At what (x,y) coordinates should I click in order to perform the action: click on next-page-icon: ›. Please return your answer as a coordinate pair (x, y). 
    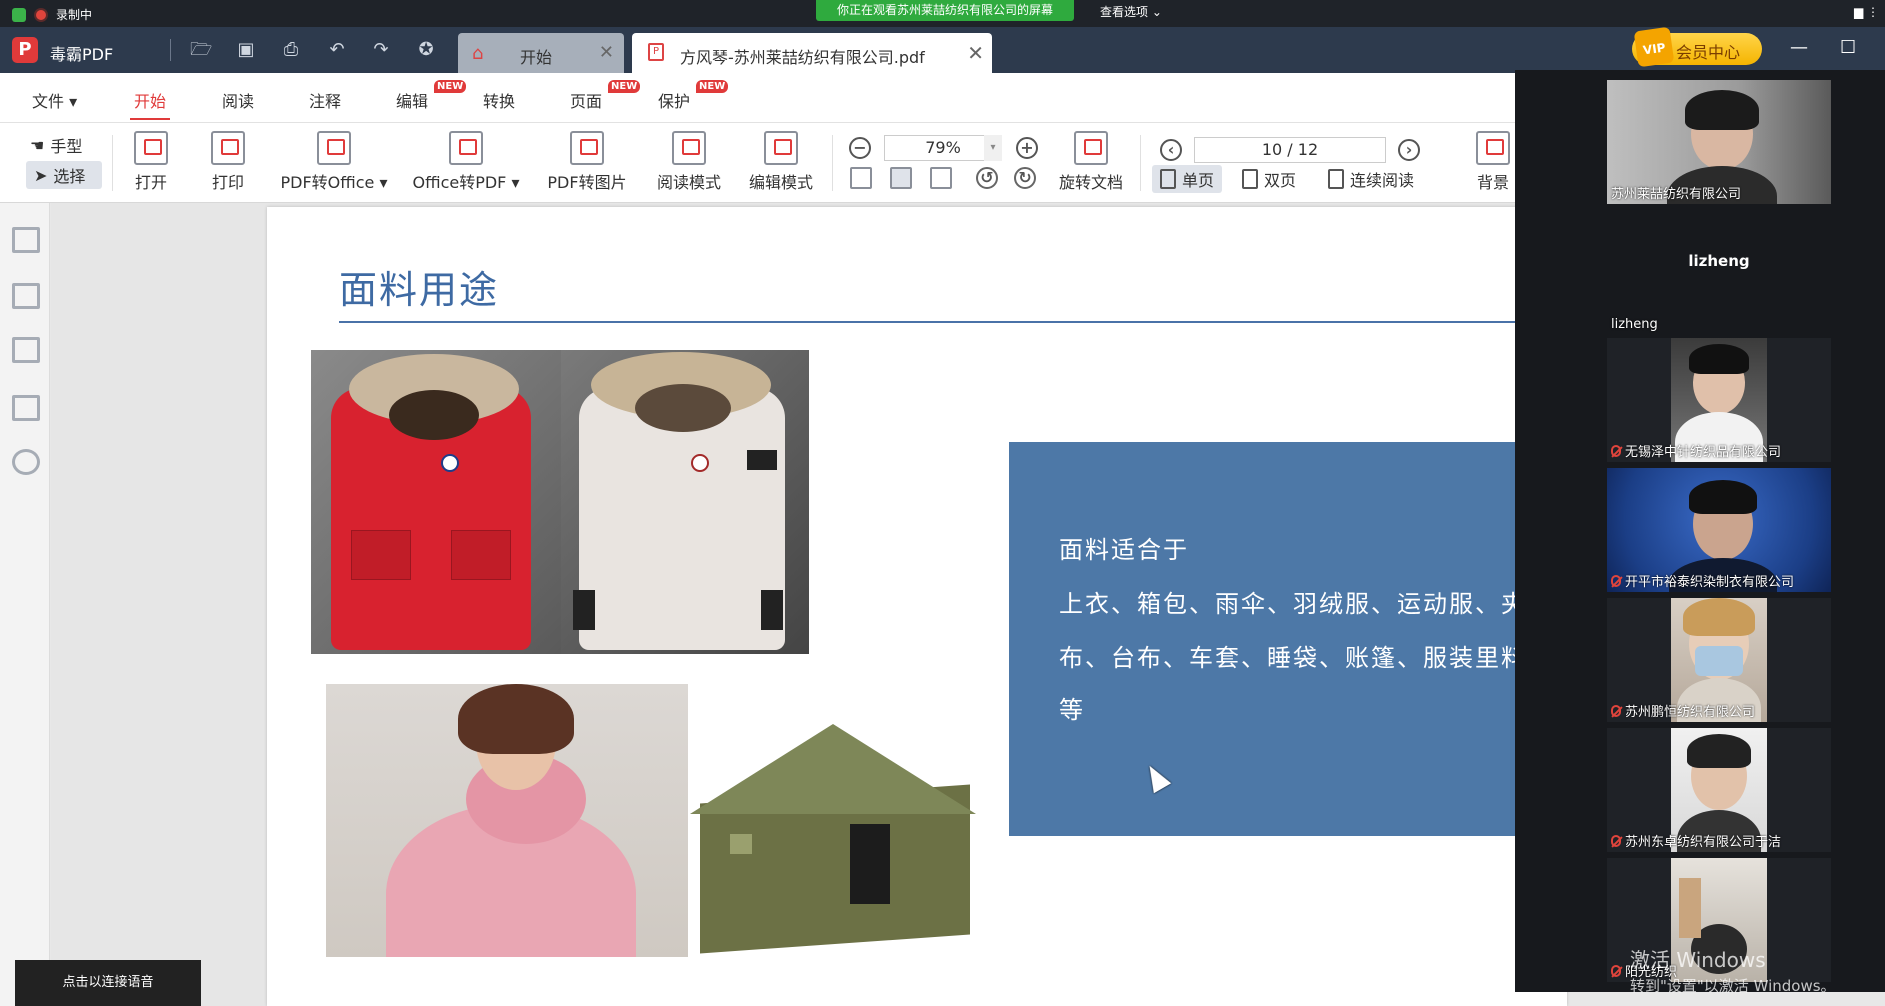
    Looking at the image, I should click on (1409, 150).